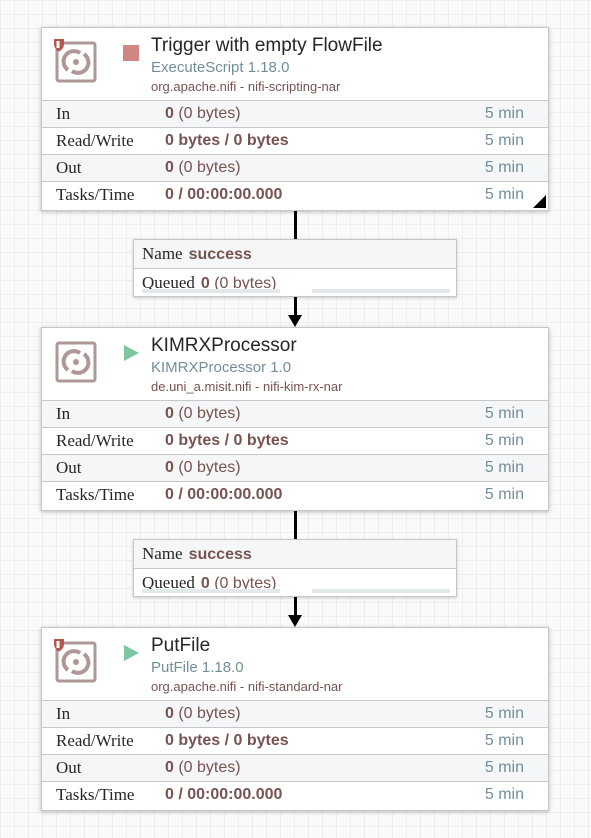  What do you see at coordinates (224, 345) in the screenshot?
I see `processor-name: KIMRXProcessor` at bounding box center [224, 345].